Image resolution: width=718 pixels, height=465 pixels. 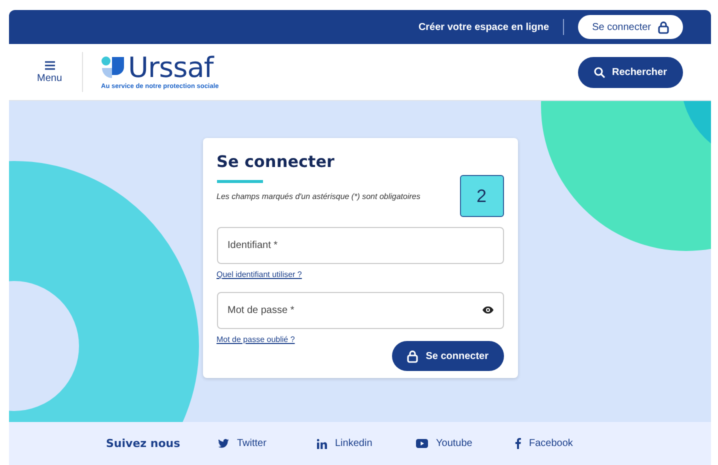 I want to click on search-button: Rechercher, so click(x=630, y=72).